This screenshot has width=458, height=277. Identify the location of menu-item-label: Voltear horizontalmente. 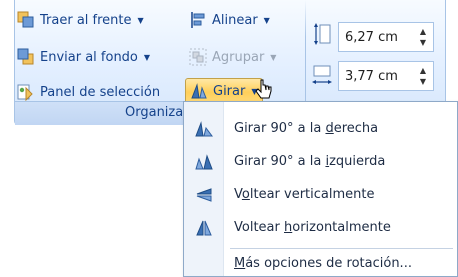
(312, 227).